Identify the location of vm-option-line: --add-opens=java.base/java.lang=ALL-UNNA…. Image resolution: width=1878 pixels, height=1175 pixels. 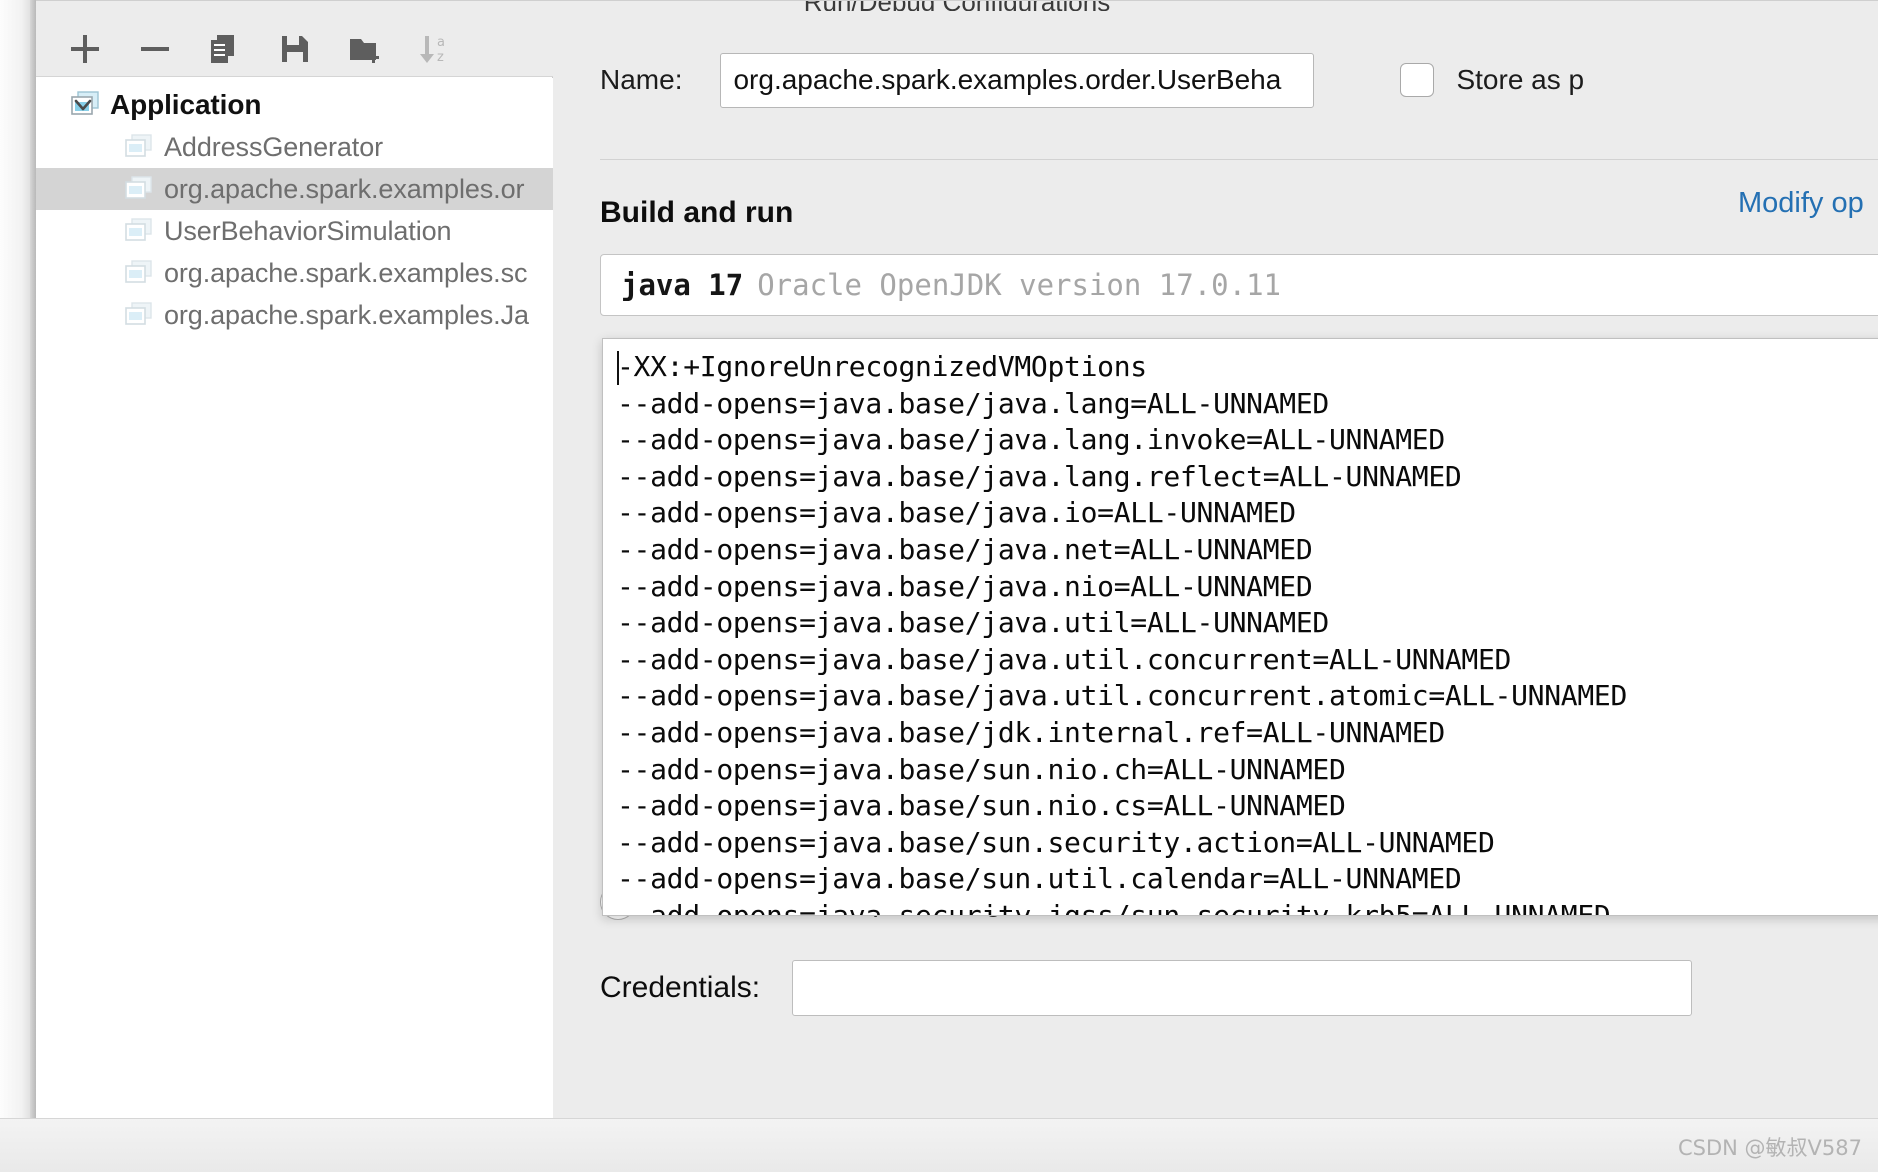
(1247, 404).